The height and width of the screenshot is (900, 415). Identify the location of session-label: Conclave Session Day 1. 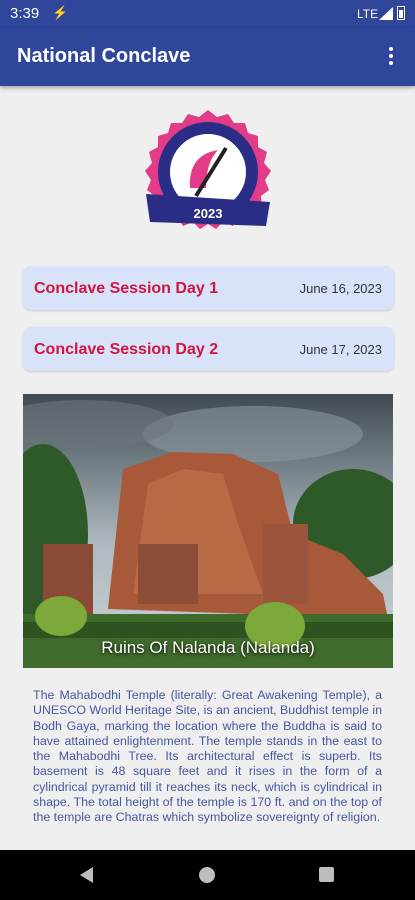
(126, 288).